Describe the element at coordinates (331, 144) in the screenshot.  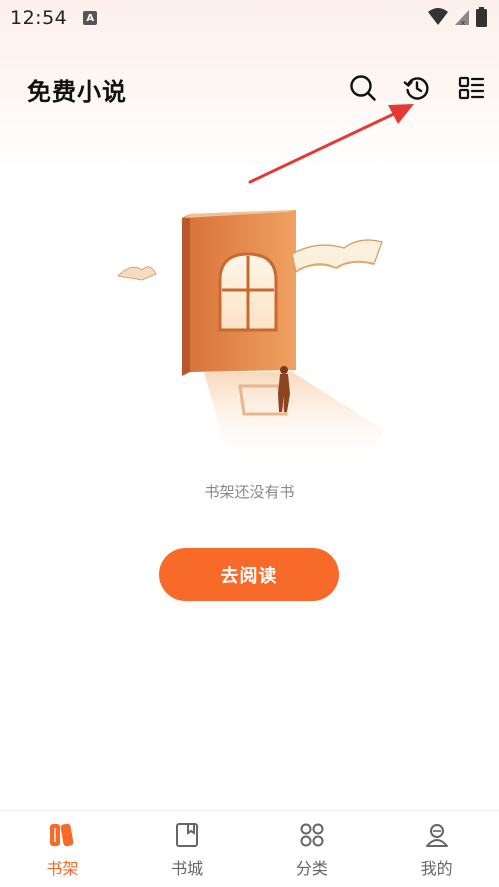
I see `annotation-arrow` at that location.